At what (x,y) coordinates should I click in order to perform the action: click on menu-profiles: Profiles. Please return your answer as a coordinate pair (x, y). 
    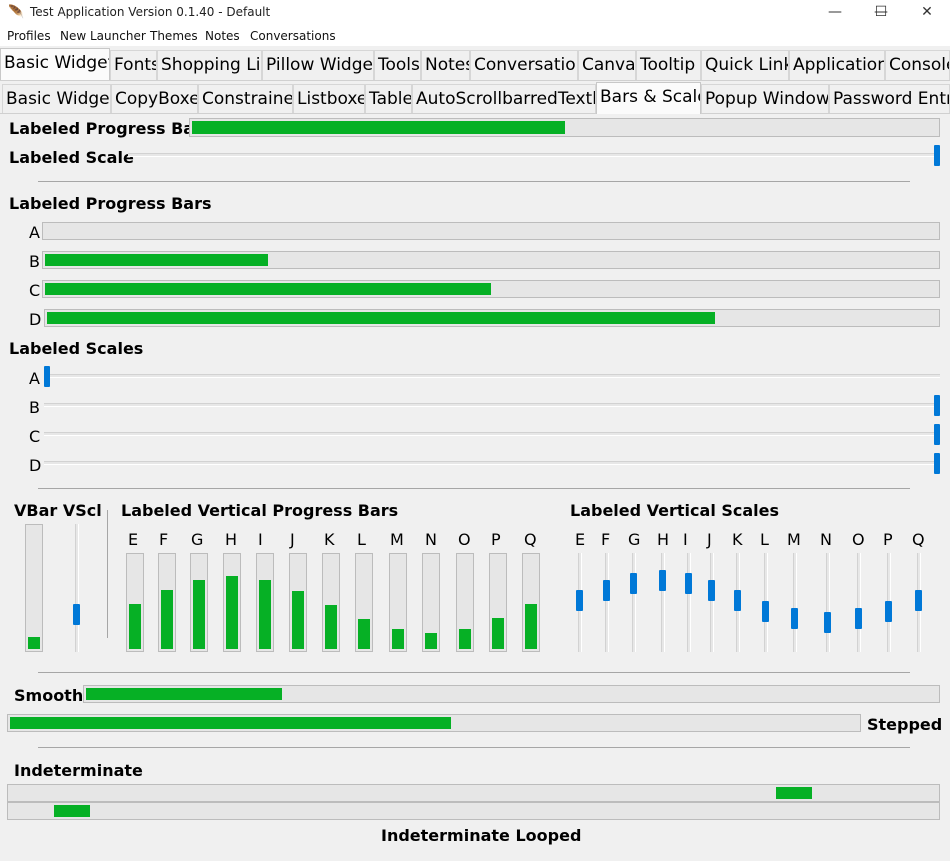
    Looking at the image, I should click on (29, 36).